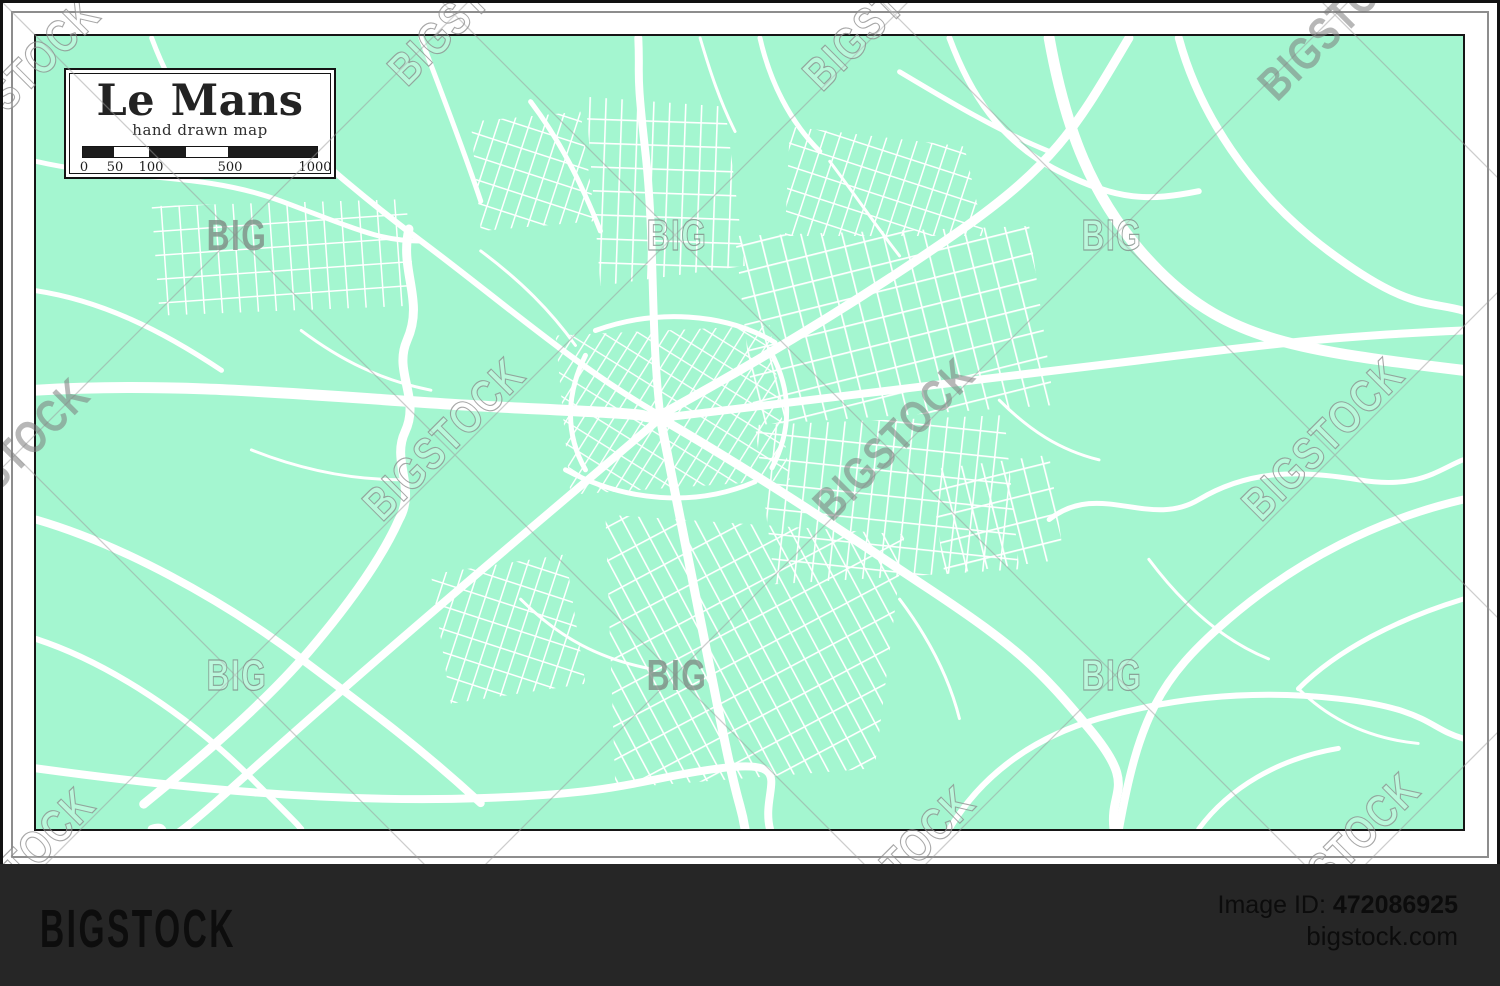 Image resolution: width=1500 pixels, height=986 pixels. I want to click on scale-tick-label: 100, so click(151, 167).